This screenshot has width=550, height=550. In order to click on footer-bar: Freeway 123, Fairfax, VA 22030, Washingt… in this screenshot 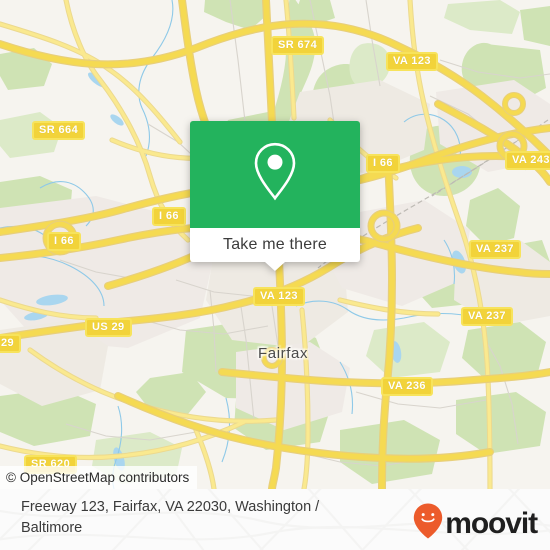, I will do `click(275, 519)`.